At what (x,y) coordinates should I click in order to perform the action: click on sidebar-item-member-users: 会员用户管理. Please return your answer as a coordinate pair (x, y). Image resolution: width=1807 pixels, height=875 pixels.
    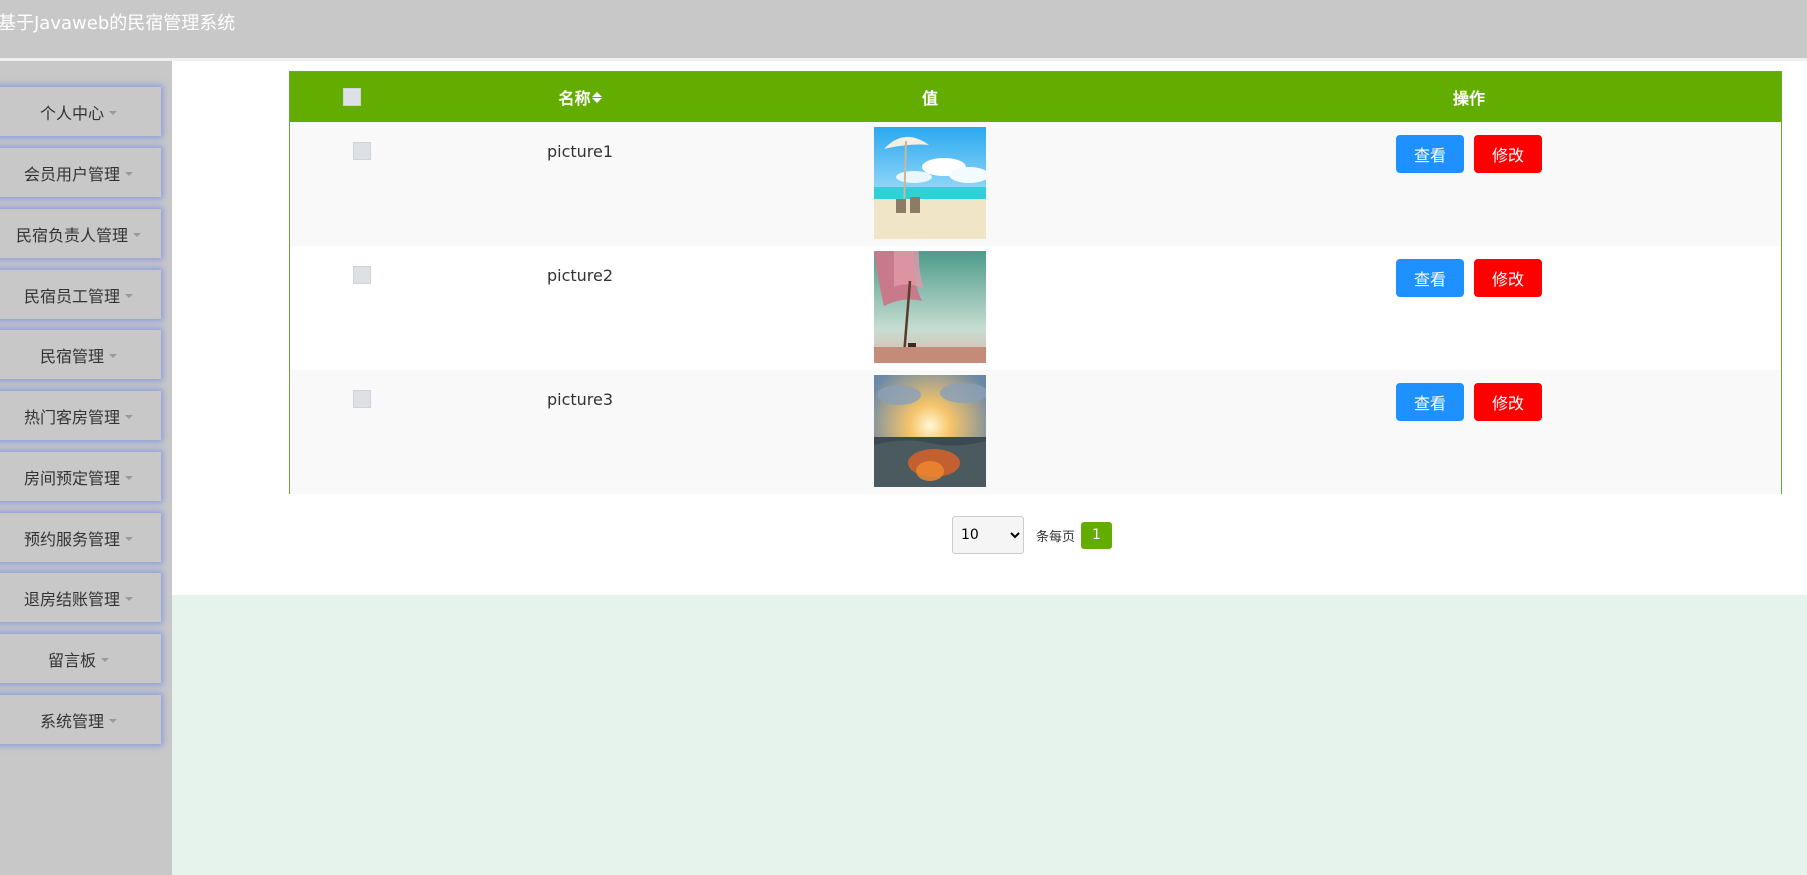
    Looking at the image, I should click on (80, 172).